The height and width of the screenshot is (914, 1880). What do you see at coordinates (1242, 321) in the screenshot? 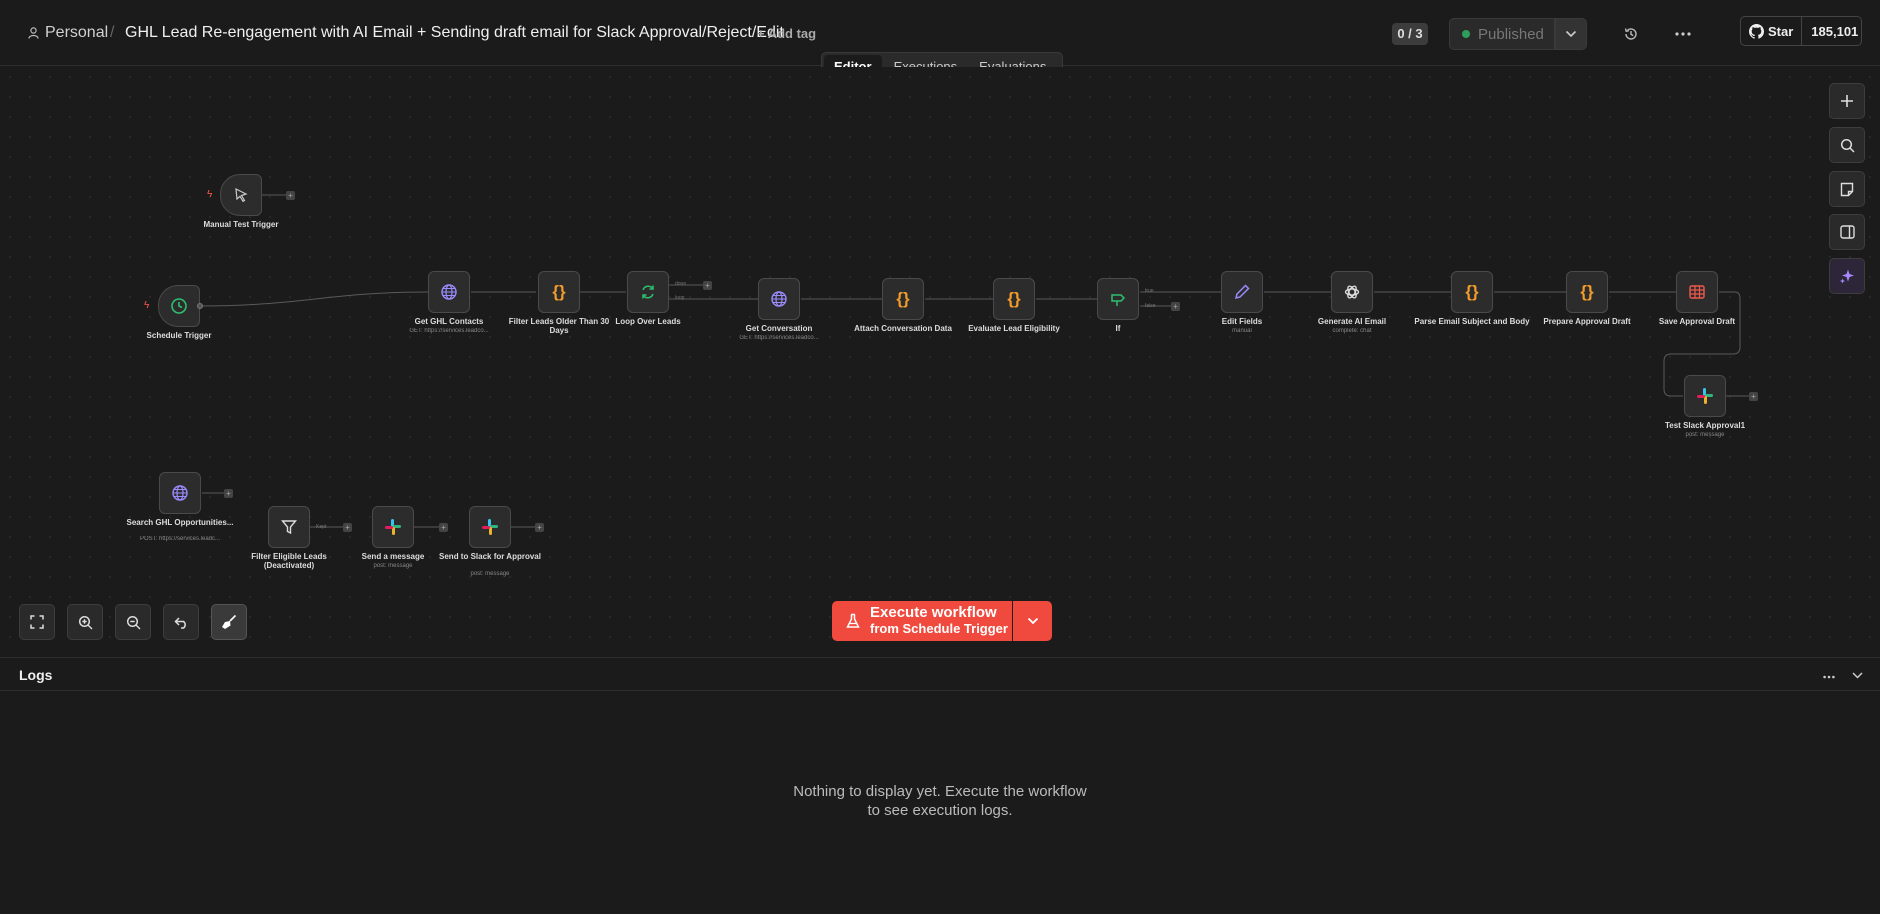
I see `node-label-edit-fields: Edit Fields` at bounding box center [1242, 321].